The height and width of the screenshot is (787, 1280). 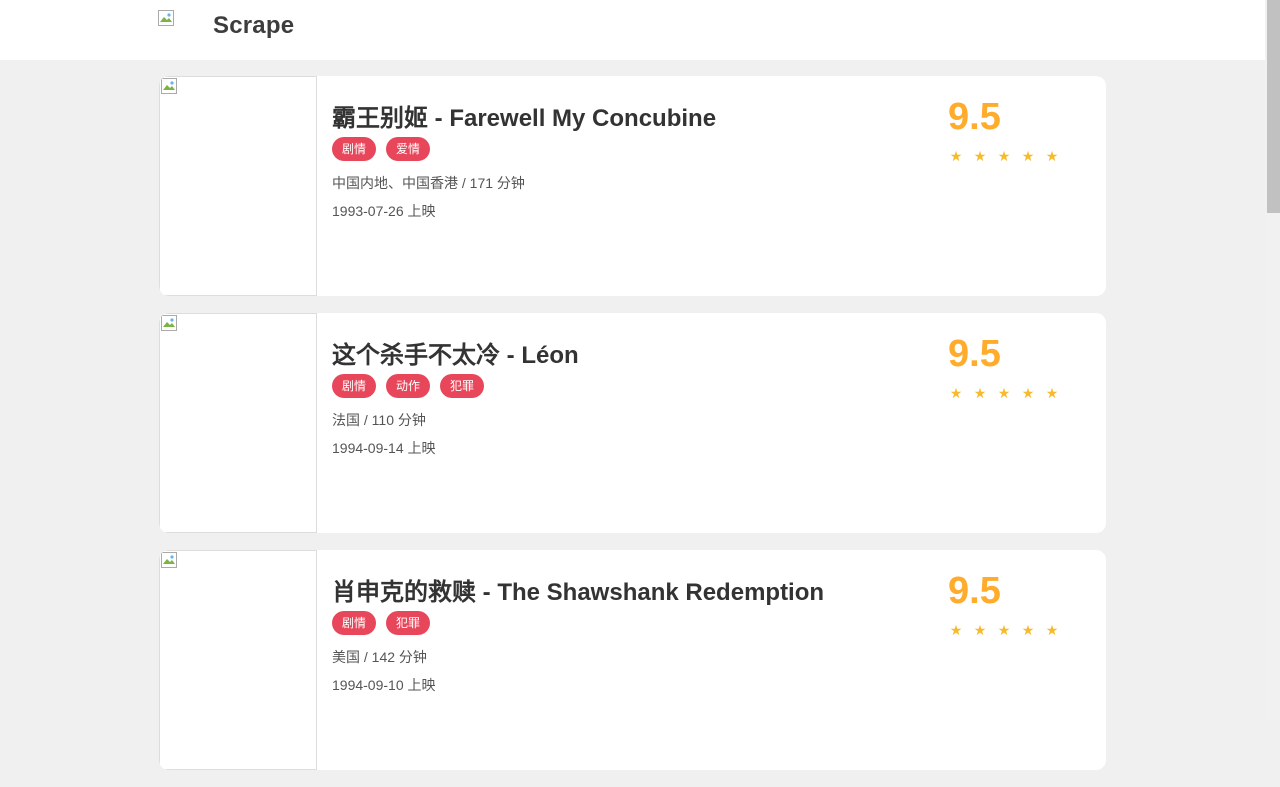 I want to click on movie-release-date: 1994-09-14 上映, so click(x=384, y=448).